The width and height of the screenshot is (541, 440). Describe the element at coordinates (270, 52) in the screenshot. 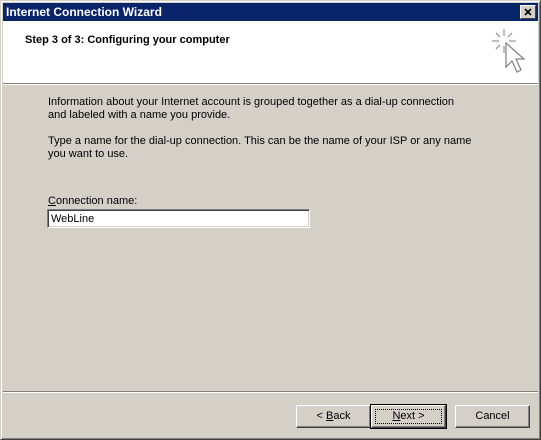

I see `wizard-header: Step 3 of 3: Configuring your computer` at that location.